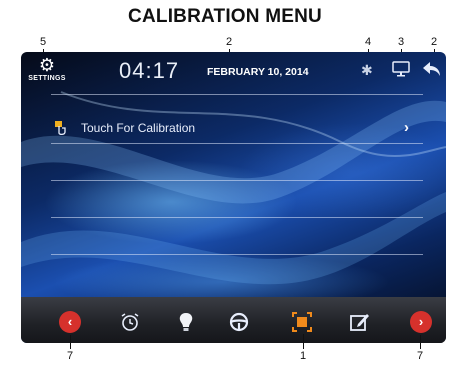 This screenshot has width=450, height=365. What do you see at coordinates (229, 42) in the screenshot?
I see `callout-2: 2` at bounding box center [229, 42].